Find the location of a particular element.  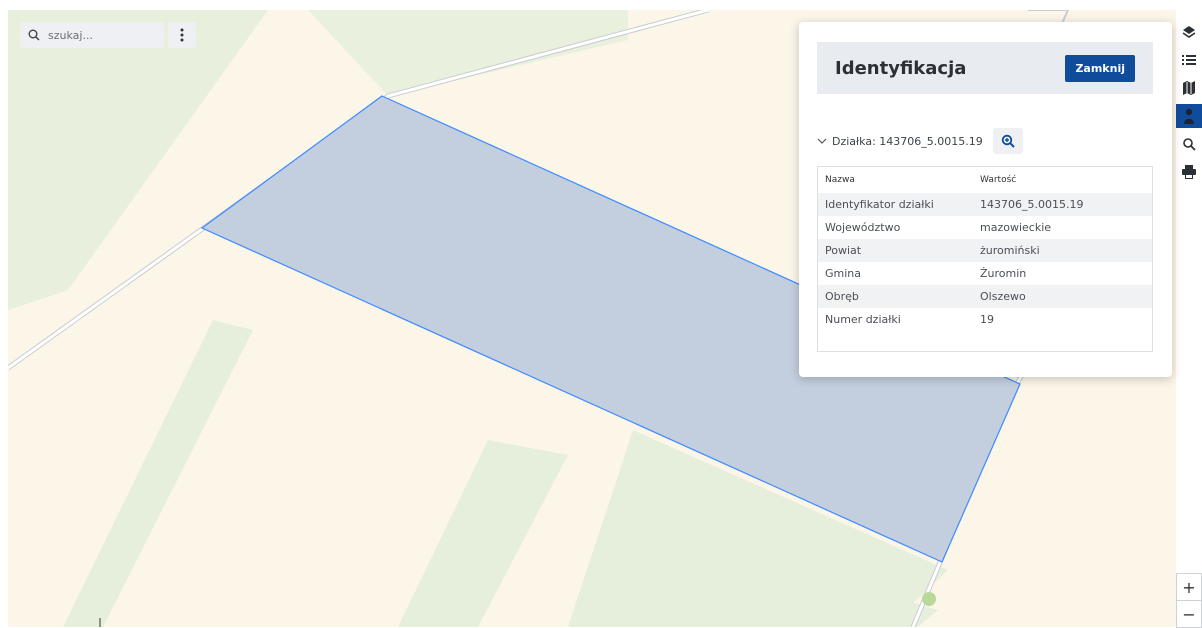

table-row: Obręb Olszewo is located at coordinates (985, 296).